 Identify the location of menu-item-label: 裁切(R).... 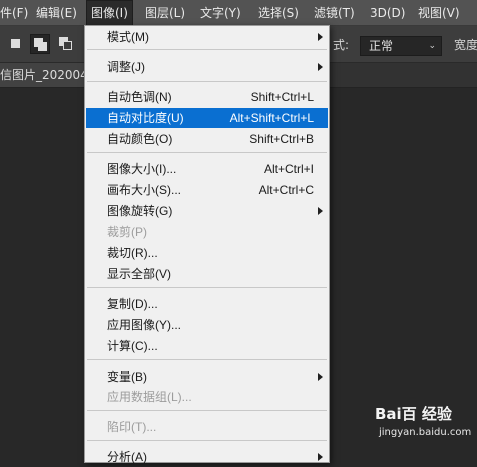
(132, 253).